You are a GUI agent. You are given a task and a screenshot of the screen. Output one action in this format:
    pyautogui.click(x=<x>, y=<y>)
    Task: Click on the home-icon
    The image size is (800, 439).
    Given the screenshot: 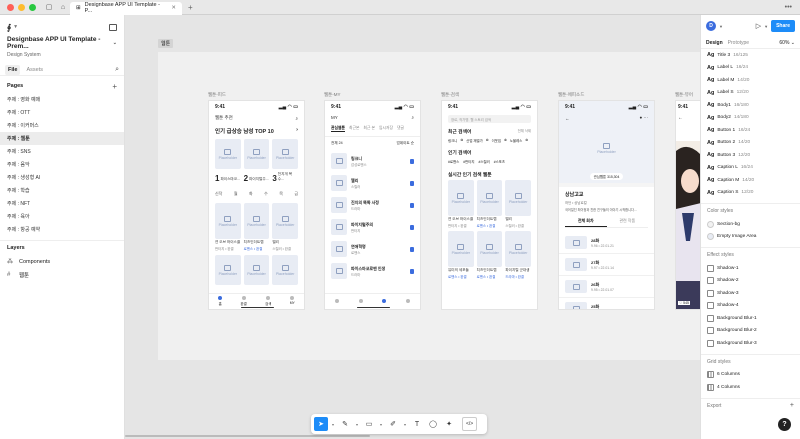 What is the action you would take?
    pyautogui.click(x=336, y=300)
    